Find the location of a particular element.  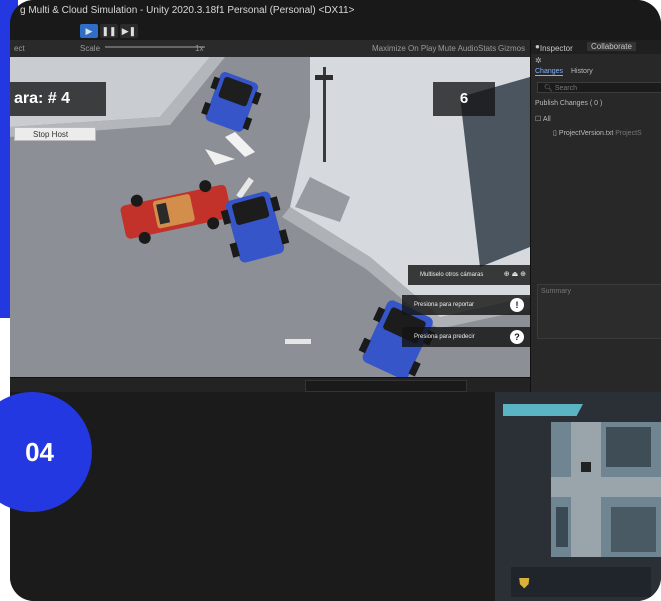

camera-label: ara: # 4 is located at coordinates (58, 99).